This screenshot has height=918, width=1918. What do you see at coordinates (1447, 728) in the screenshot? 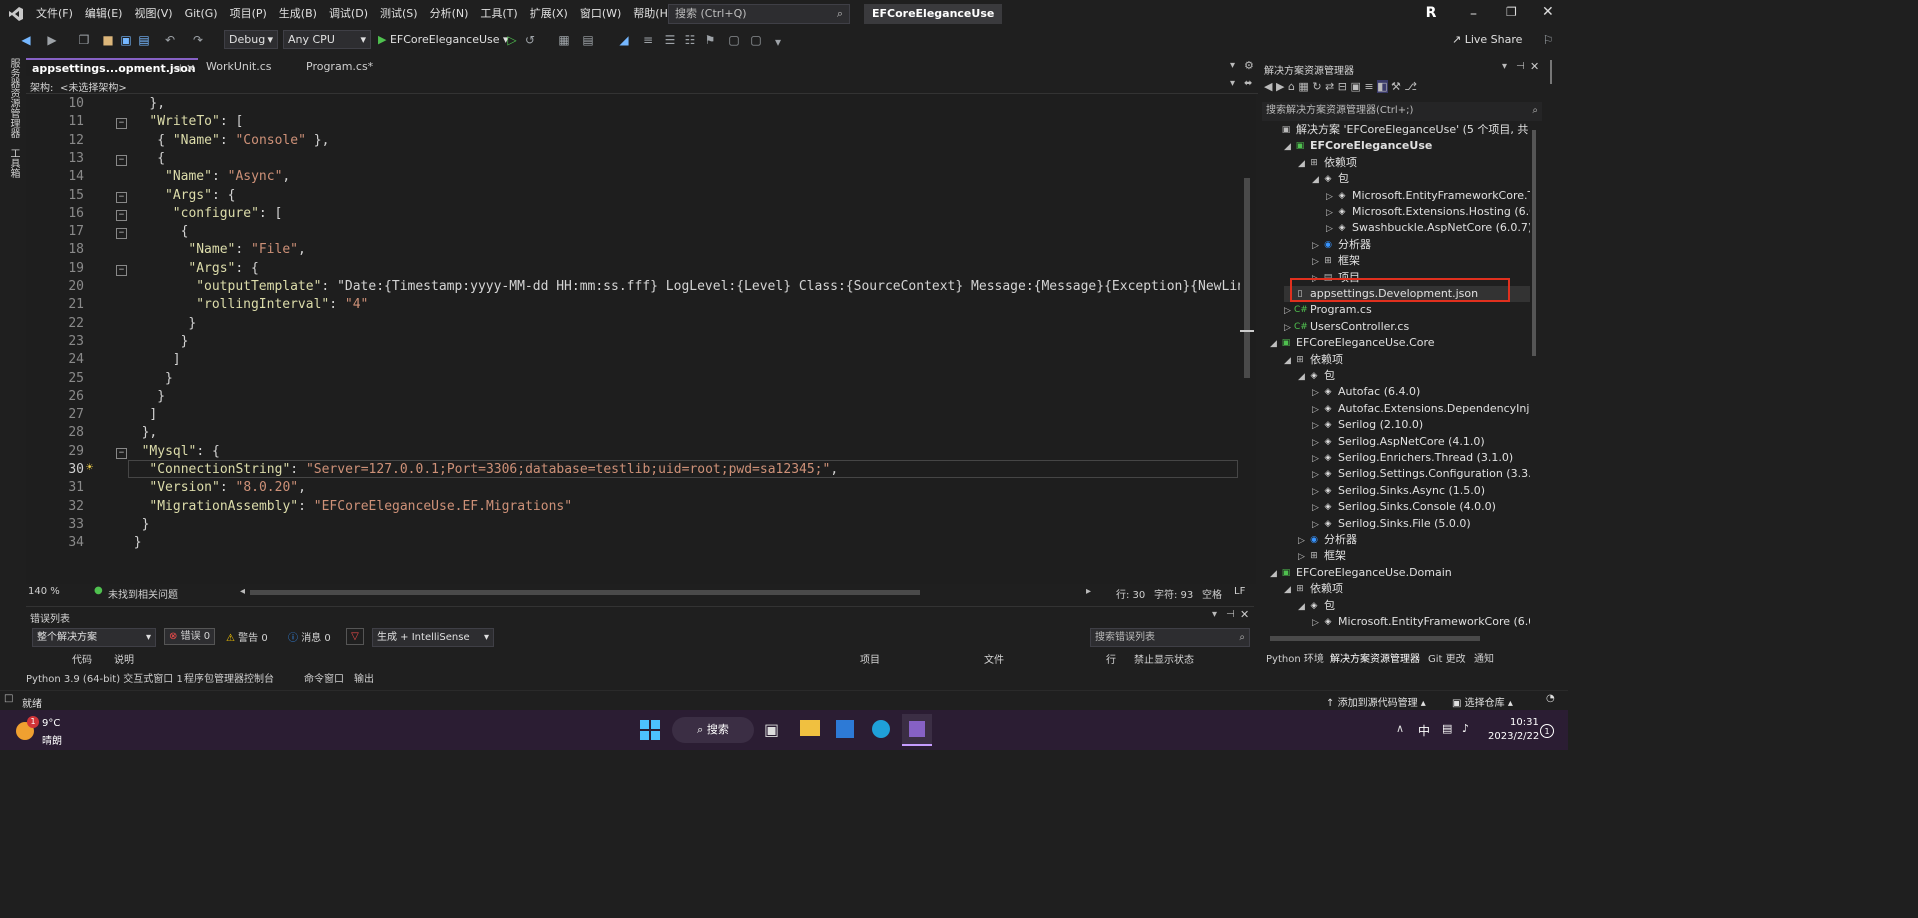
I see `network-icon: ▤` at bounding box center [1447, 728].